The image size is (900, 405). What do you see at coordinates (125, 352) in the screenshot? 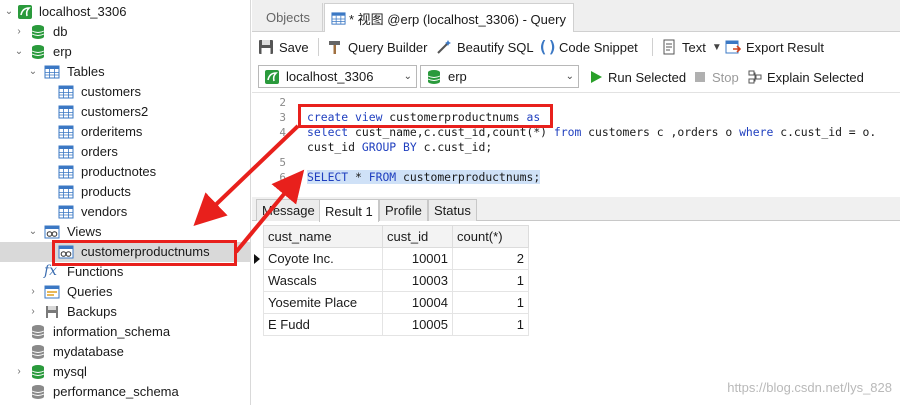
I see `tree-mydatabase: mydatabase` at bounding box center [125, 352].